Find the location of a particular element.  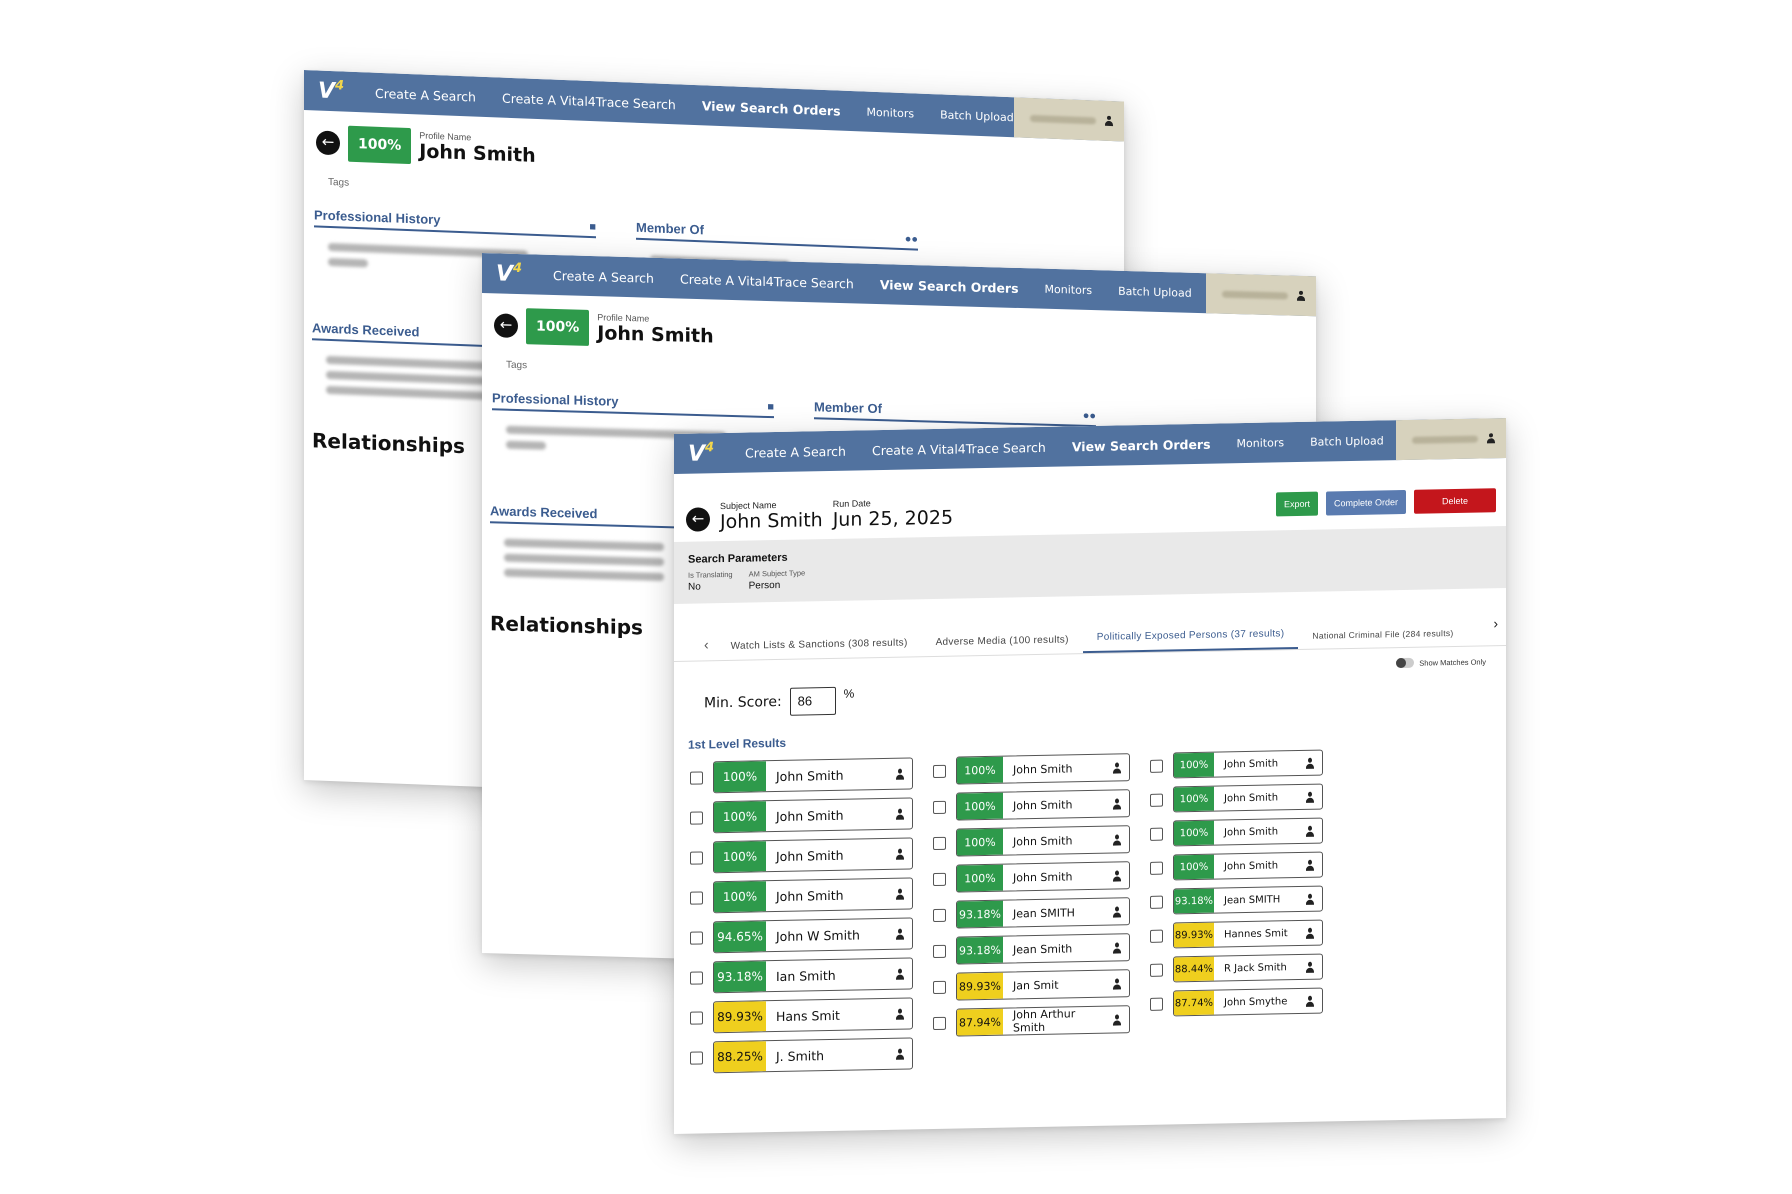

professional-history-label: Professional History is located at coordinates (555, 399).